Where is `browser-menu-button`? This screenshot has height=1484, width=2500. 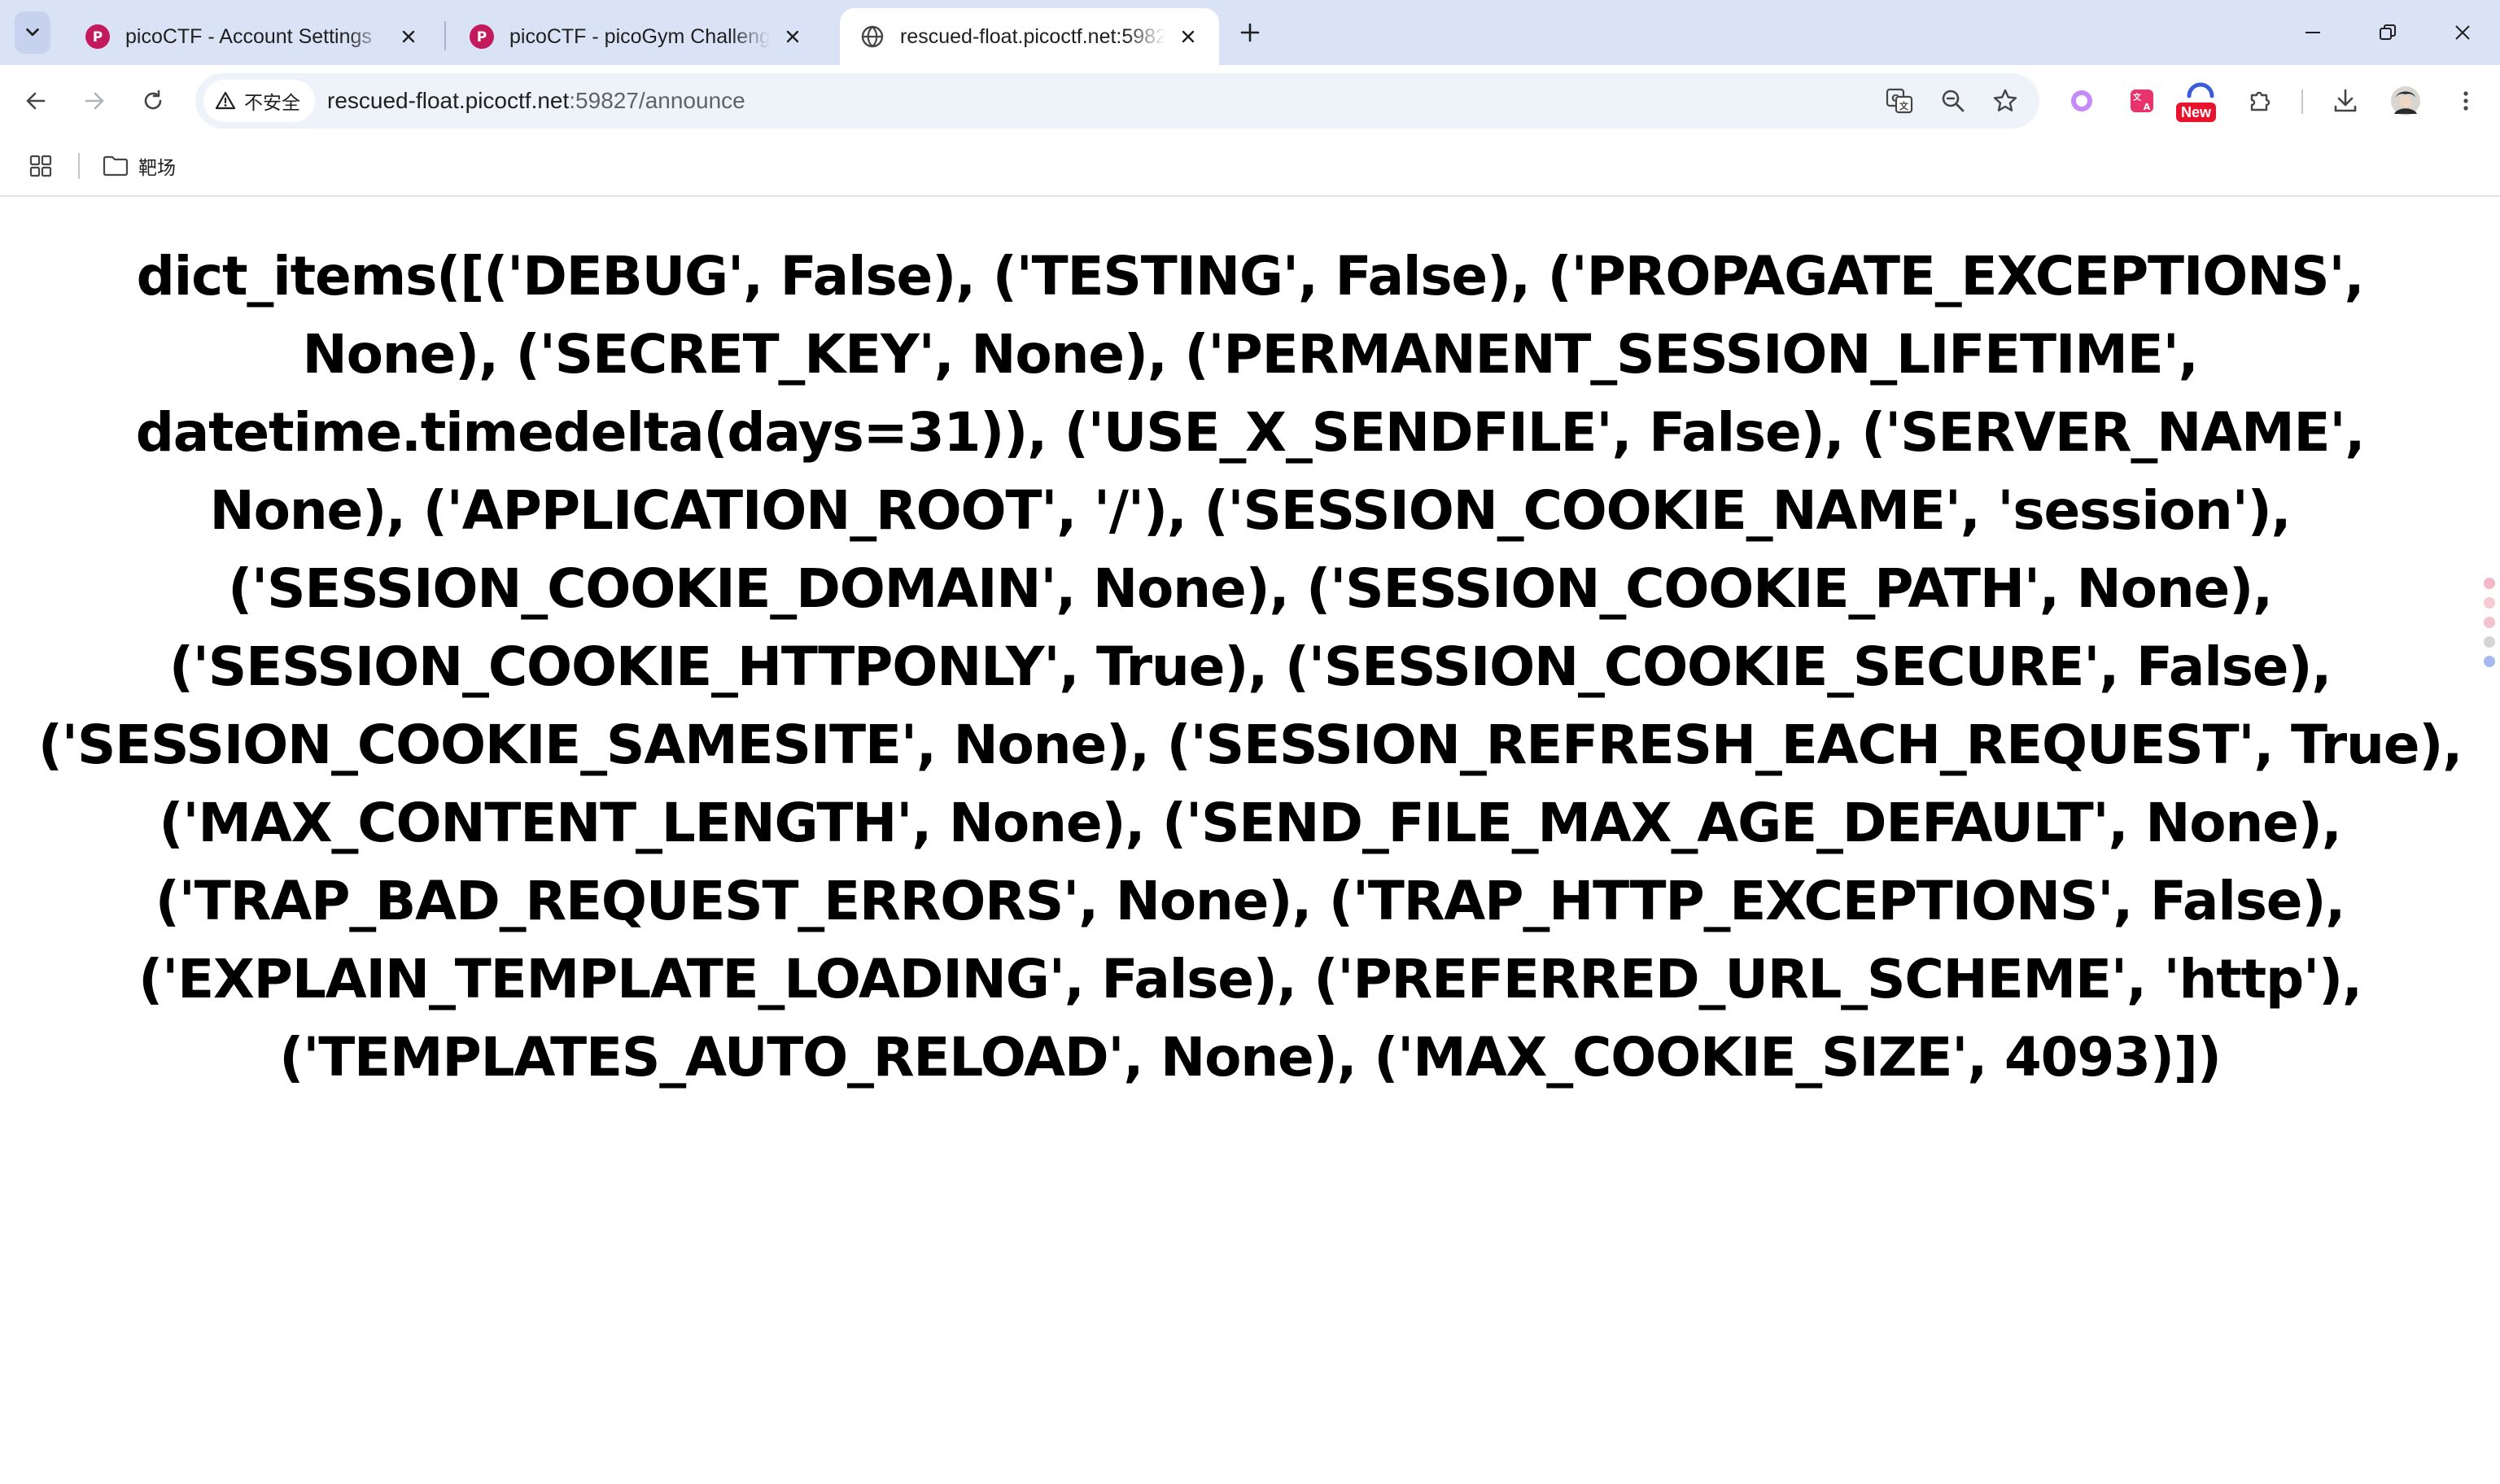 browser-menu-button is located at coordinates (2466, 101).